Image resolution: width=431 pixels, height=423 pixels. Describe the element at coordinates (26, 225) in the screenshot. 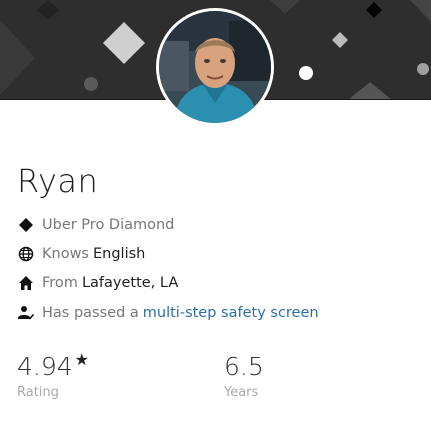

I see `diamond-icon` at that location.